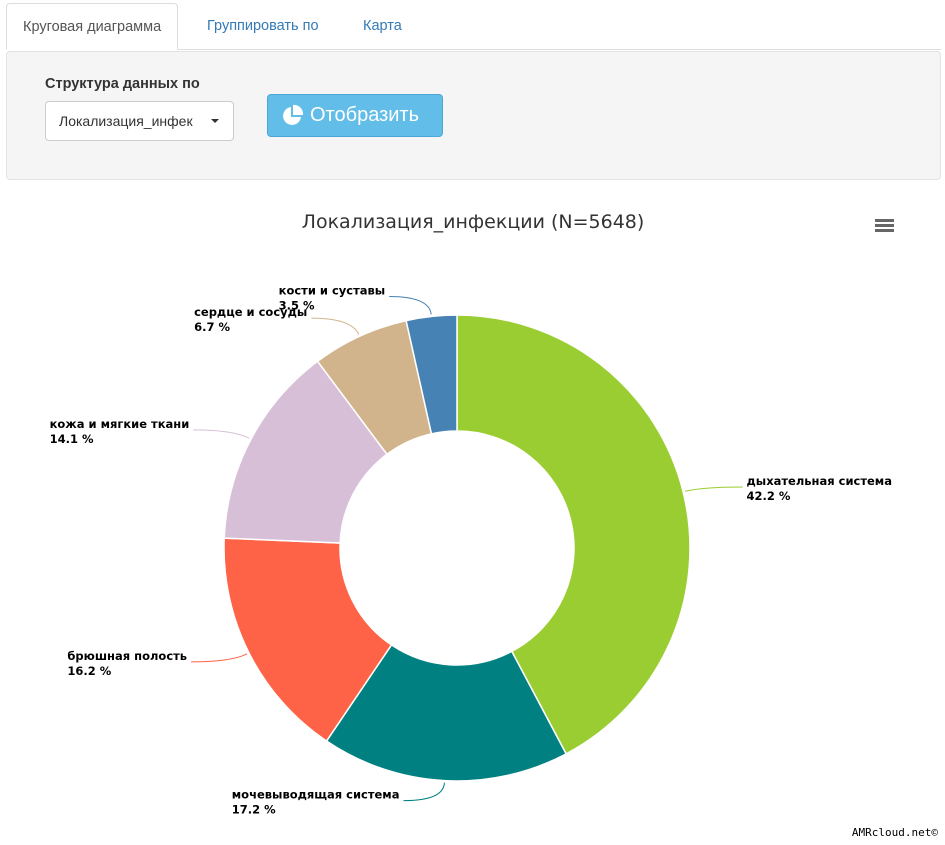  What do you see at coordinates (72, 439) in the screenshot?
I see `slice-value-кожа-и-мягкие-ткани: 14.1 %` at bounding box center [72, 439].